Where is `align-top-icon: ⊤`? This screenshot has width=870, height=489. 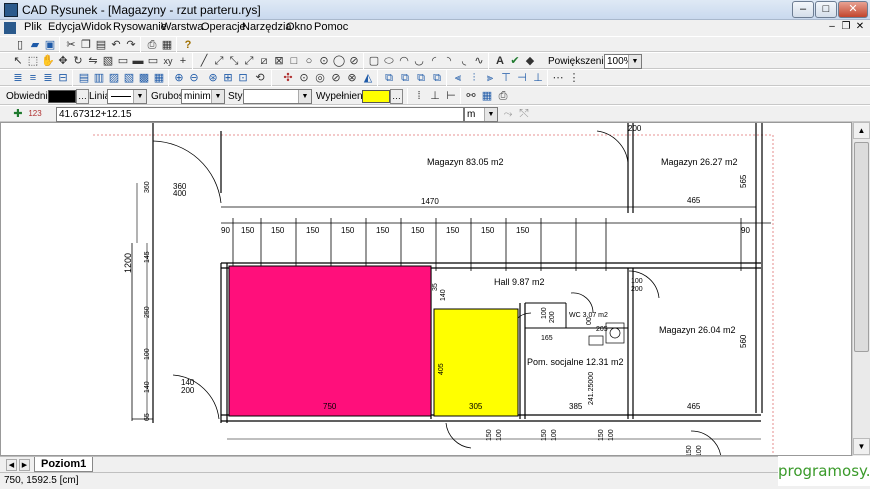
align-top-icon: ⊤ is located at coordinates (506, 78).